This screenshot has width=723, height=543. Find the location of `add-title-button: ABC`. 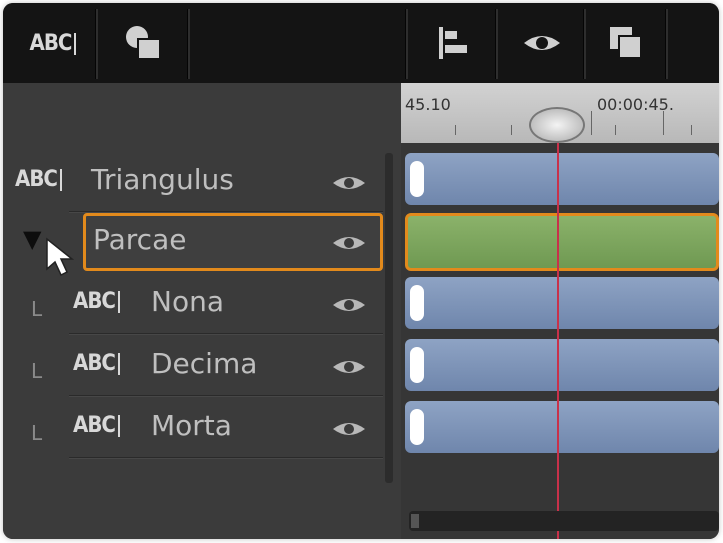

add-title-button: ABC is located at coordinates (53, 43).